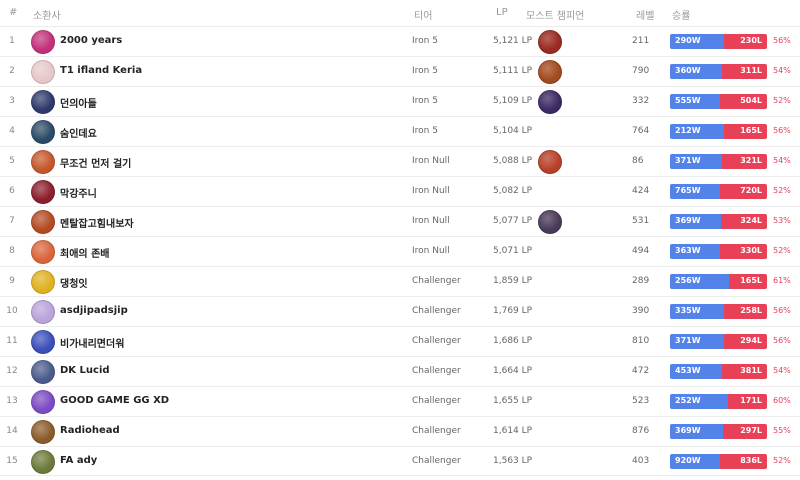 Image resolution: width=800 pixels, height=480 pixels. What do you see at coordinates (688, 190) in the screenshot?
I see `wins-count: 765W` at bounding box center [688, 190].